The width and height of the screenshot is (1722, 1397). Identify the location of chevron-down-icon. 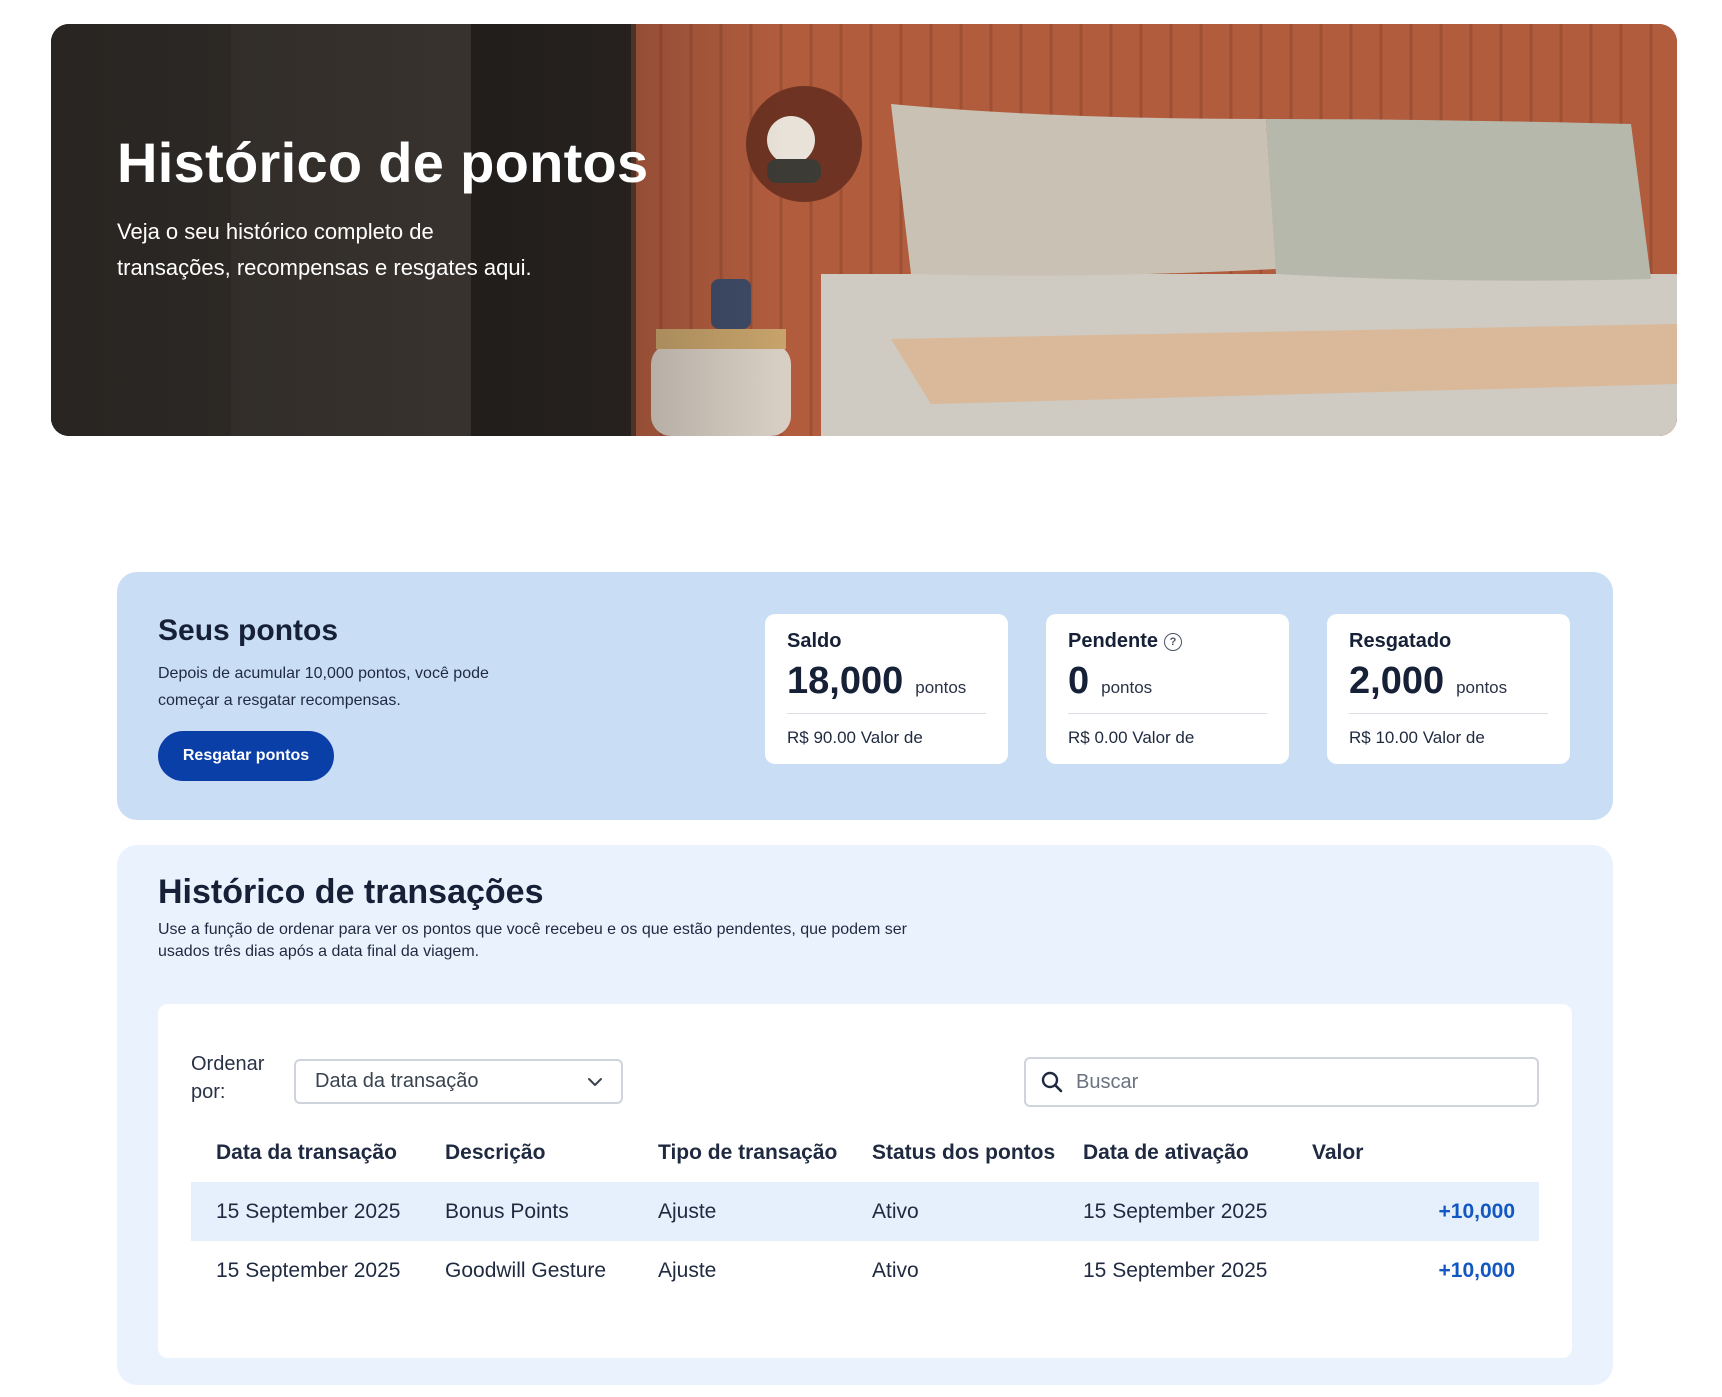
(595, 1082).